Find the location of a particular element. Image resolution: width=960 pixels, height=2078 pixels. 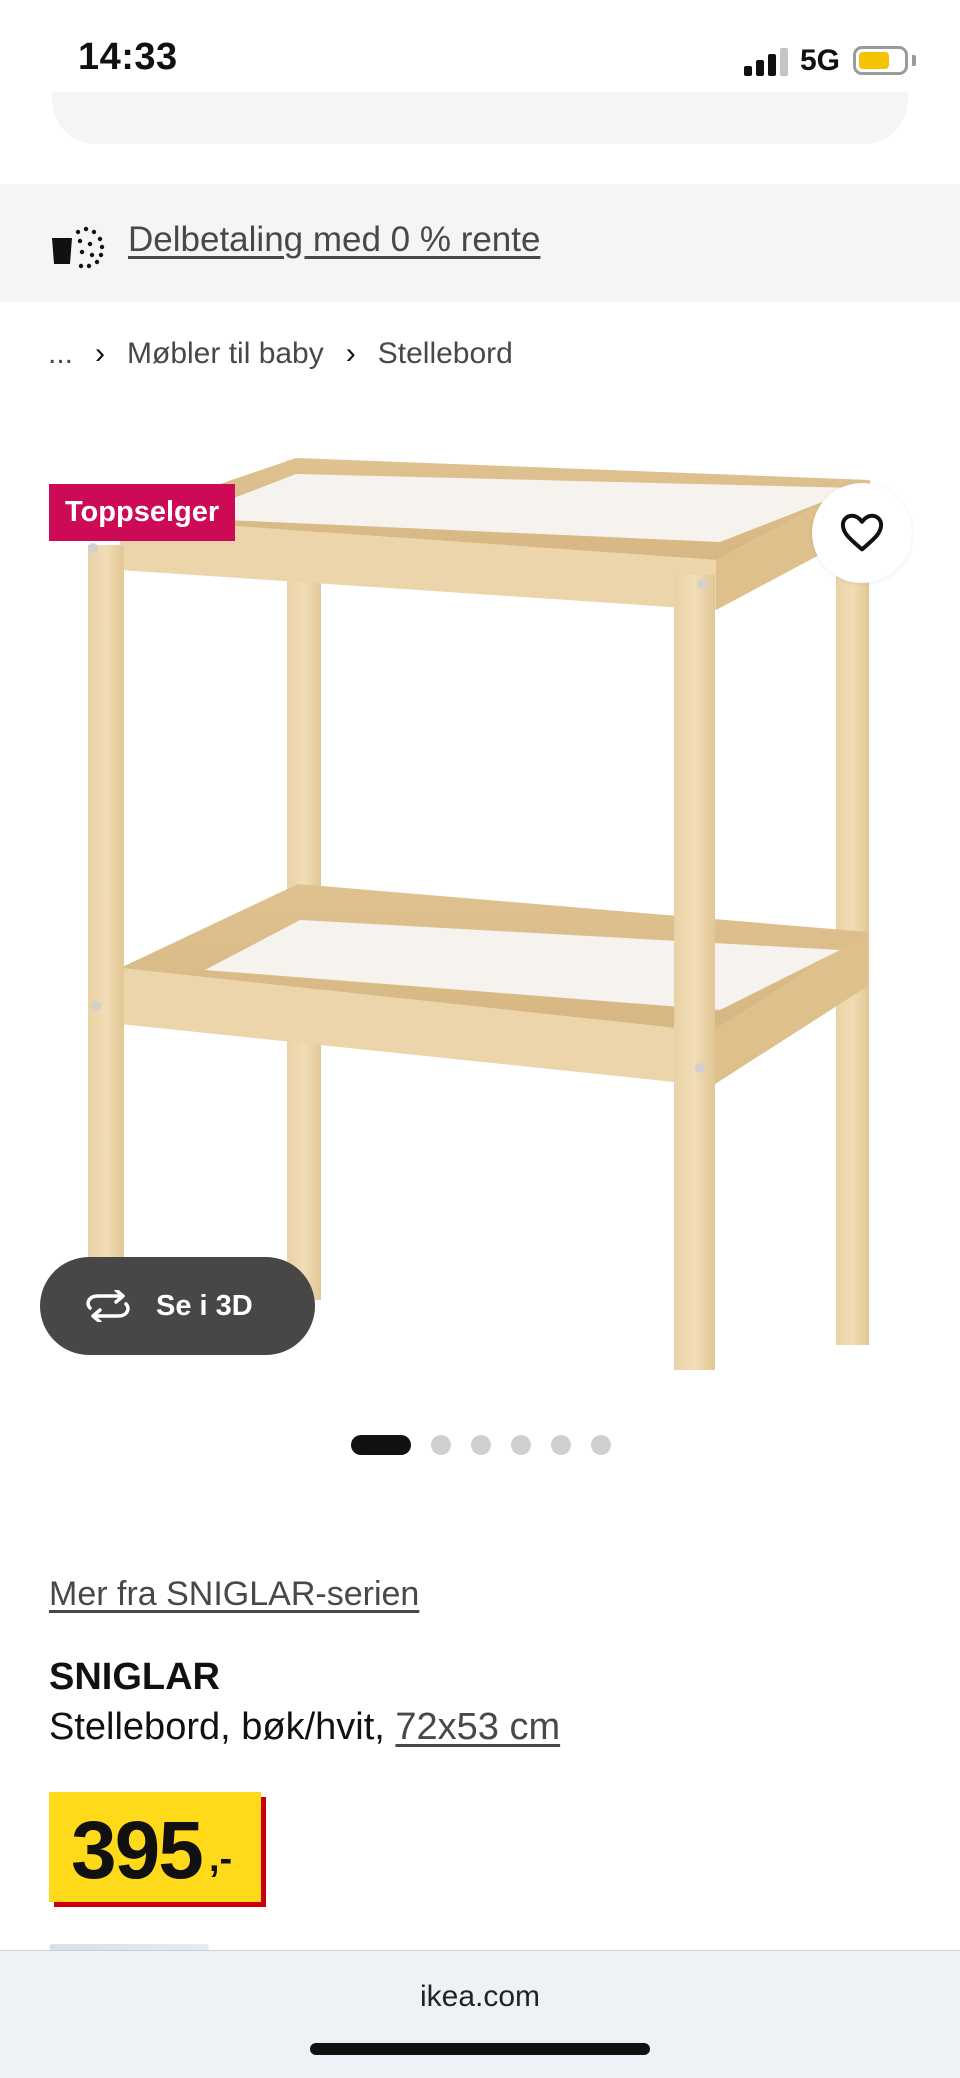

browser-url: ikea.com is located at coordinates (480, 1997).